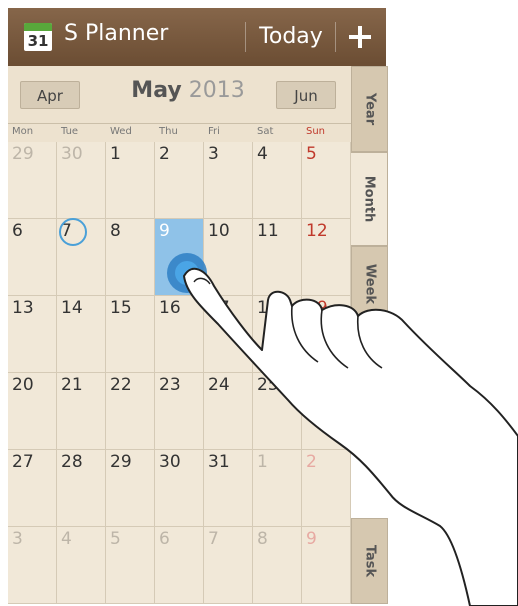 The height and width of the screenshot is (606, 518). I want to click on tab-task: Task, so click(369, 561).